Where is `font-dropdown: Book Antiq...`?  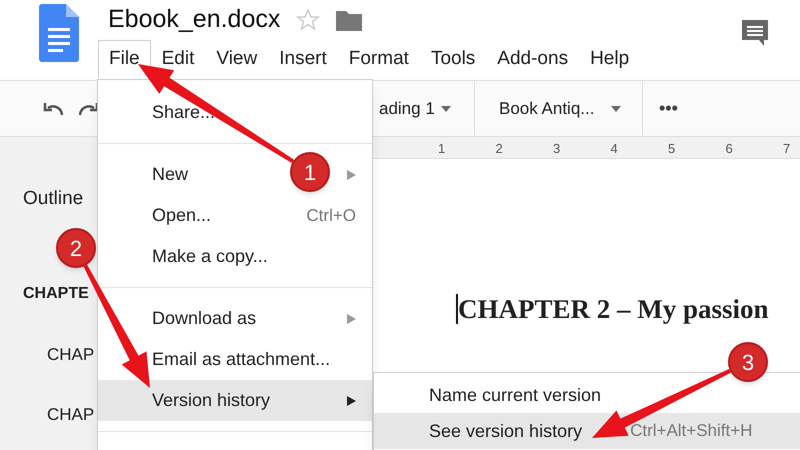
font-dropdown: Book Antiq... is located at coordinates (555, 109).